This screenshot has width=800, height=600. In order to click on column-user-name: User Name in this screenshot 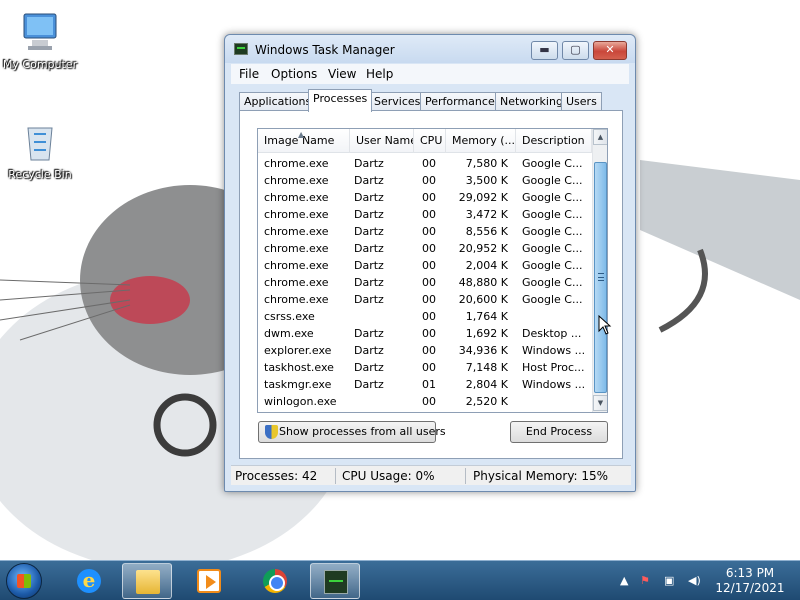, I will do `click(382, 141)`.